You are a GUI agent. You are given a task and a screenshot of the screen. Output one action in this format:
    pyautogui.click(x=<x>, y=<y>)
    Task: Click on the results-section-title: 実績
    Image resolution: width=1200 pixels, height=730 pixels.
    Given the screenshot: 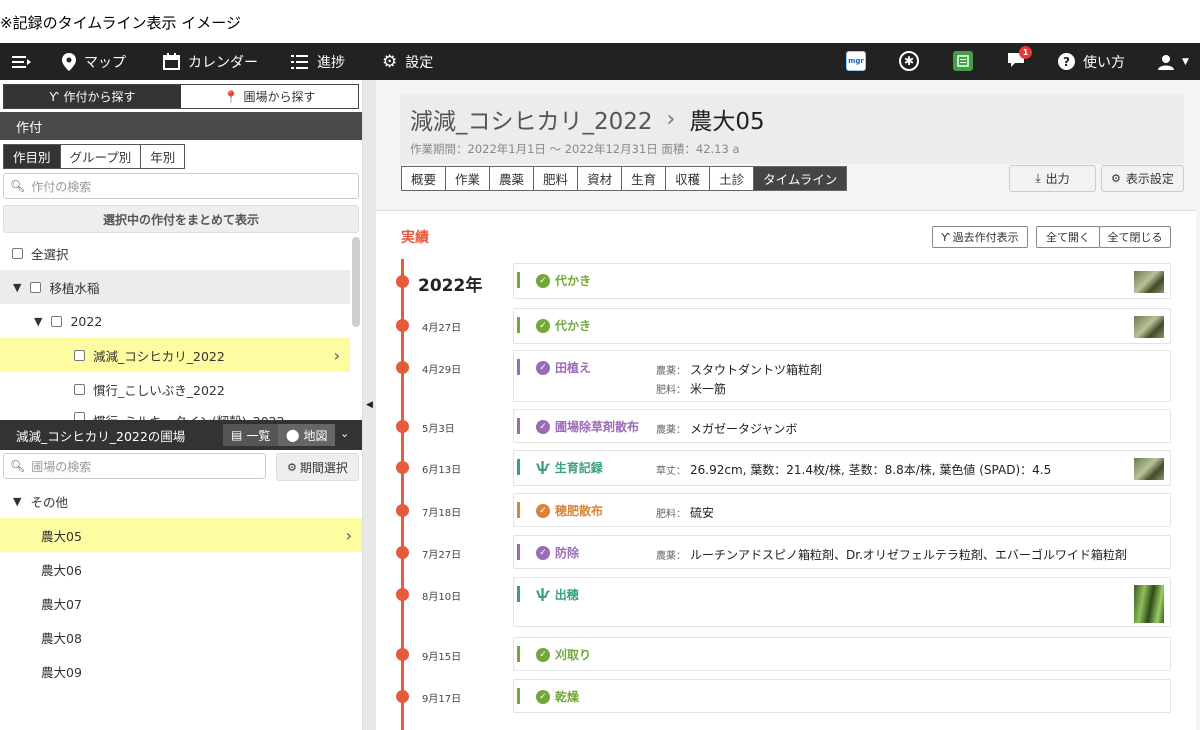 What is the action you would take?
    pyautogui.click(x=415, y=238)
    